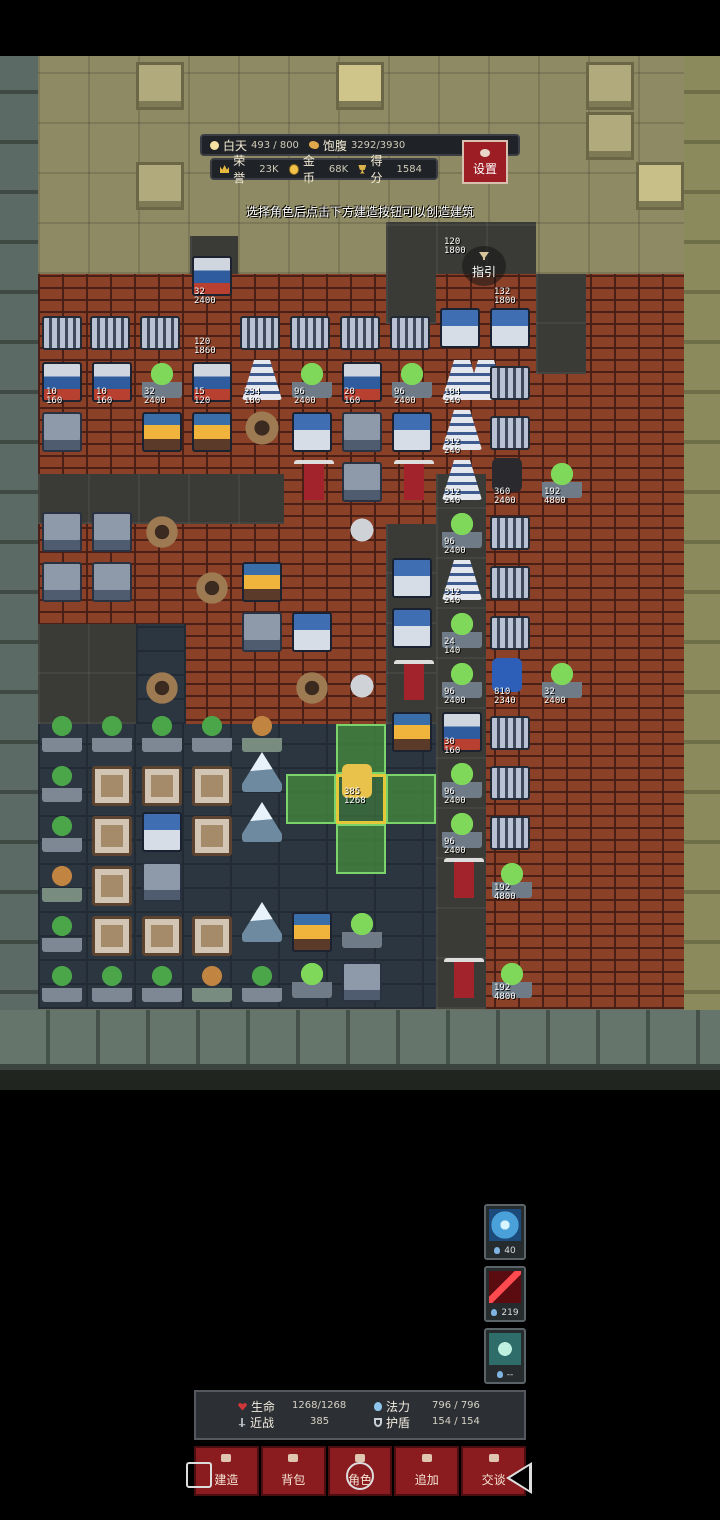 This screenshot has height=1520, width=720. What do you see at coordinates (199, 1475) in the screenshot?
I see `recent-apps-icon` at bounding box center [199, 1475].